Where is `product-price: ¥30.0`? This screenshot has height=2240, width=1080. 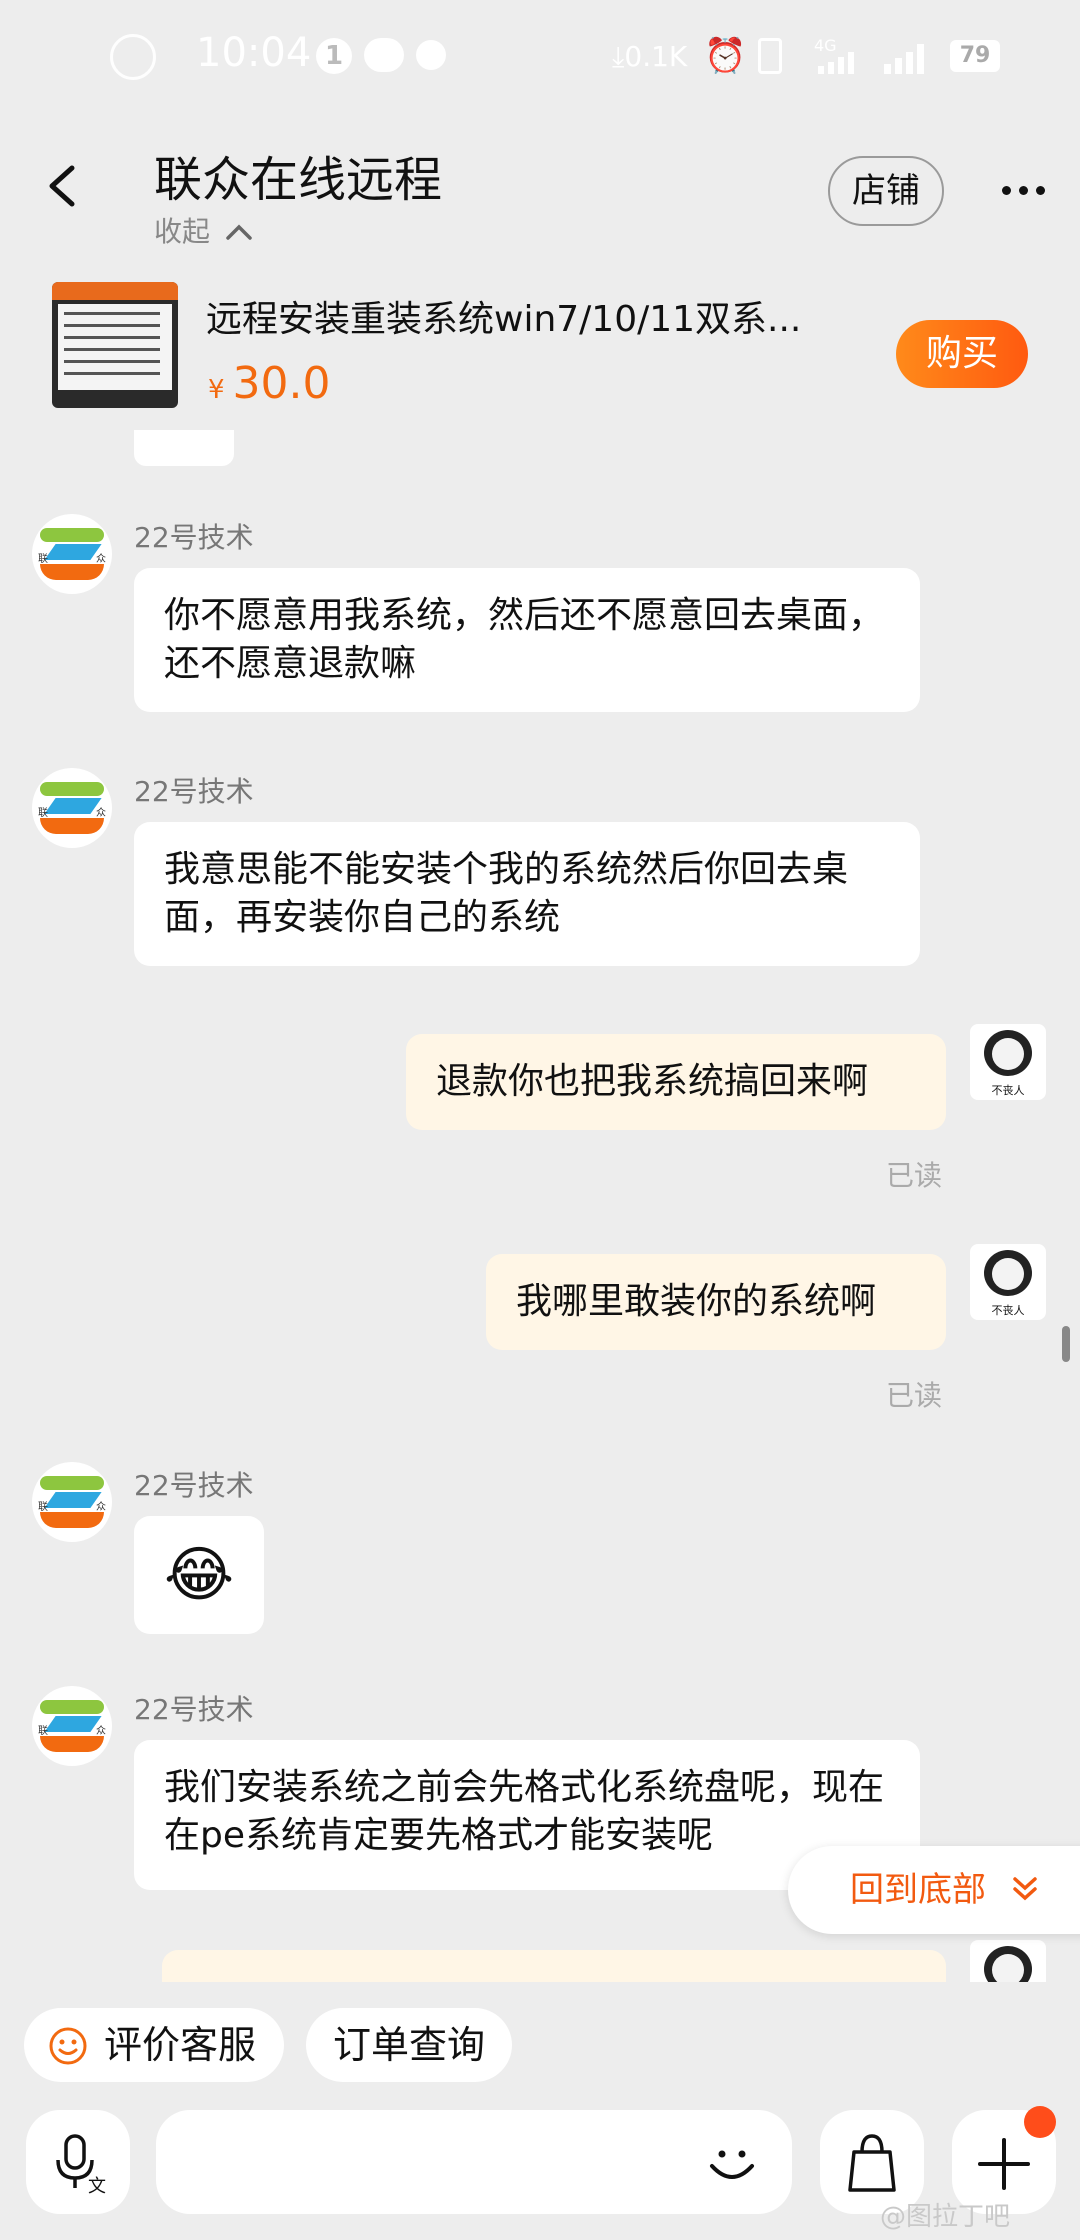 product-price: ¥30.0 is located at coordinates (269, 383).